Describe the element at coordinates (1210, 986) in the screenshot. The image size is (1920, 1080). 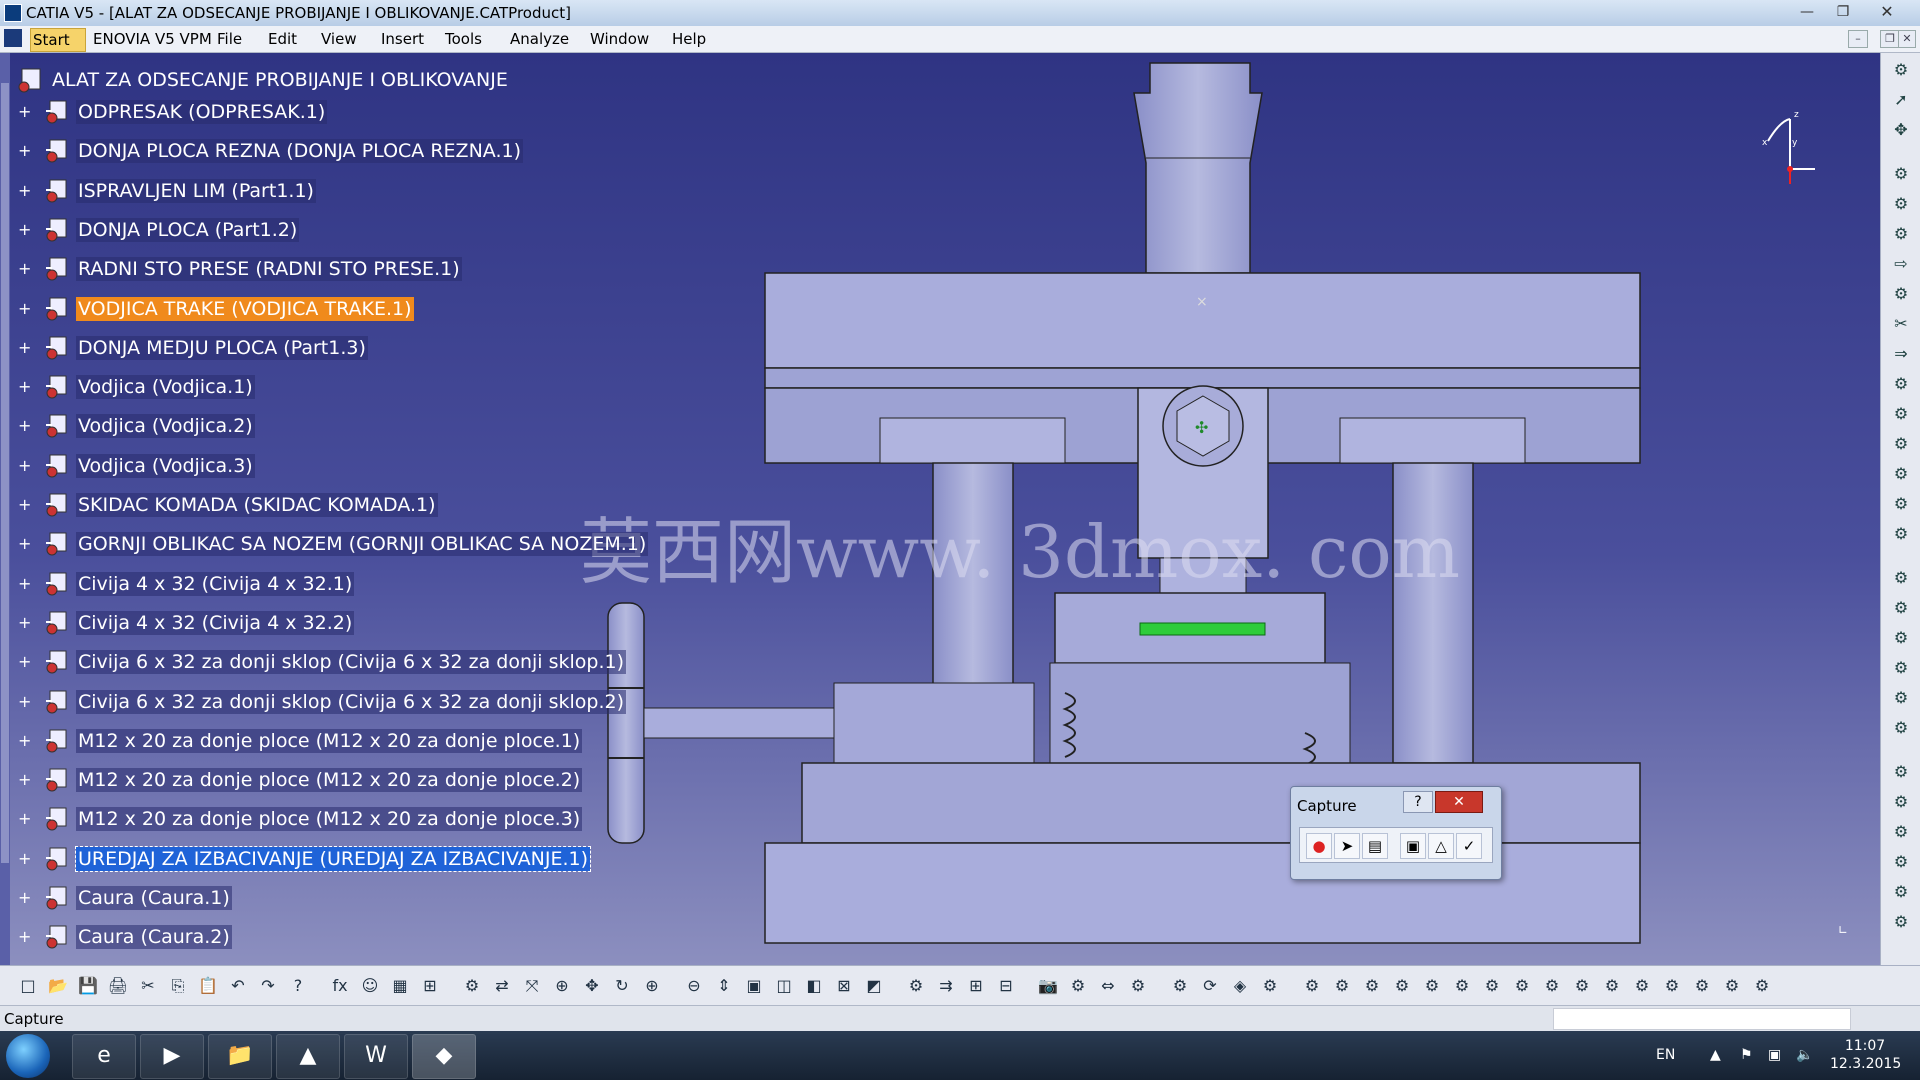
I see `standard-tool-icon: ⟳` at that location.